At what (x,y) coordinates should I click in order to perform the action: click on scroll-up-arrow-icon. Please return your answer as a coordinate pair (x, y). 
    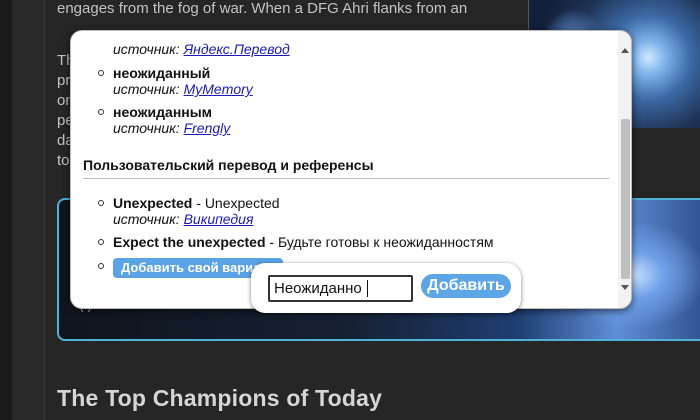
    Looking at the image, I should click on (625, 50).